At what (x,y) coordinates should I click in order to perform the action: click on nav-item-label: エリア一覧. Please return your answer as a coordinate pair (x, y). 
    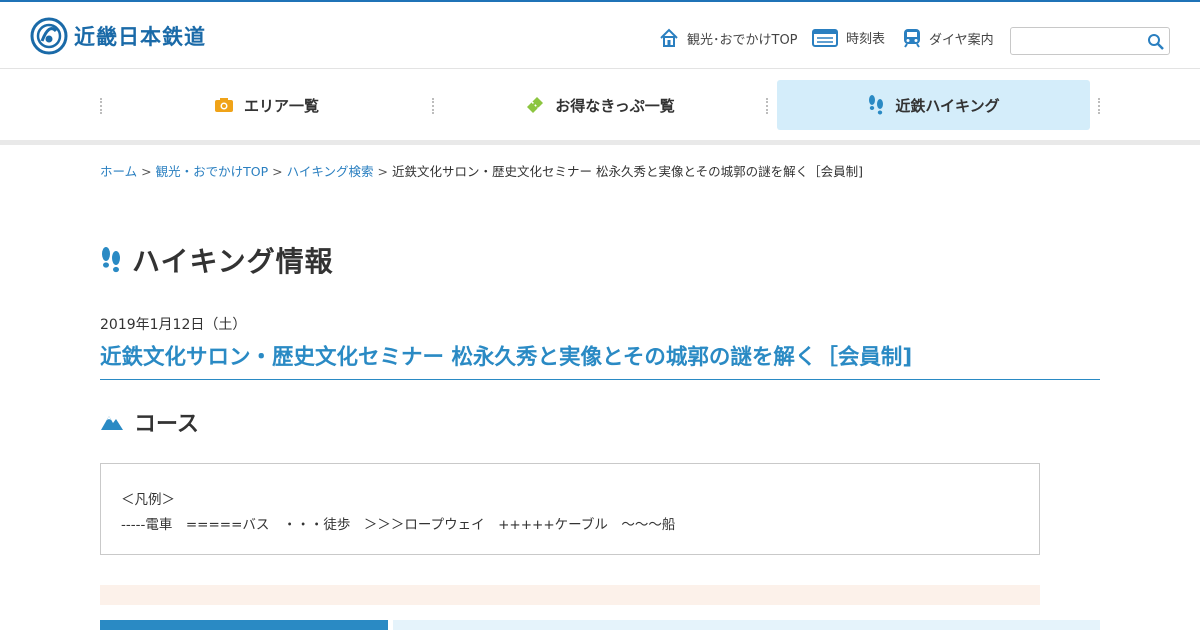
    Looking at the image, I should click on (281, 105).